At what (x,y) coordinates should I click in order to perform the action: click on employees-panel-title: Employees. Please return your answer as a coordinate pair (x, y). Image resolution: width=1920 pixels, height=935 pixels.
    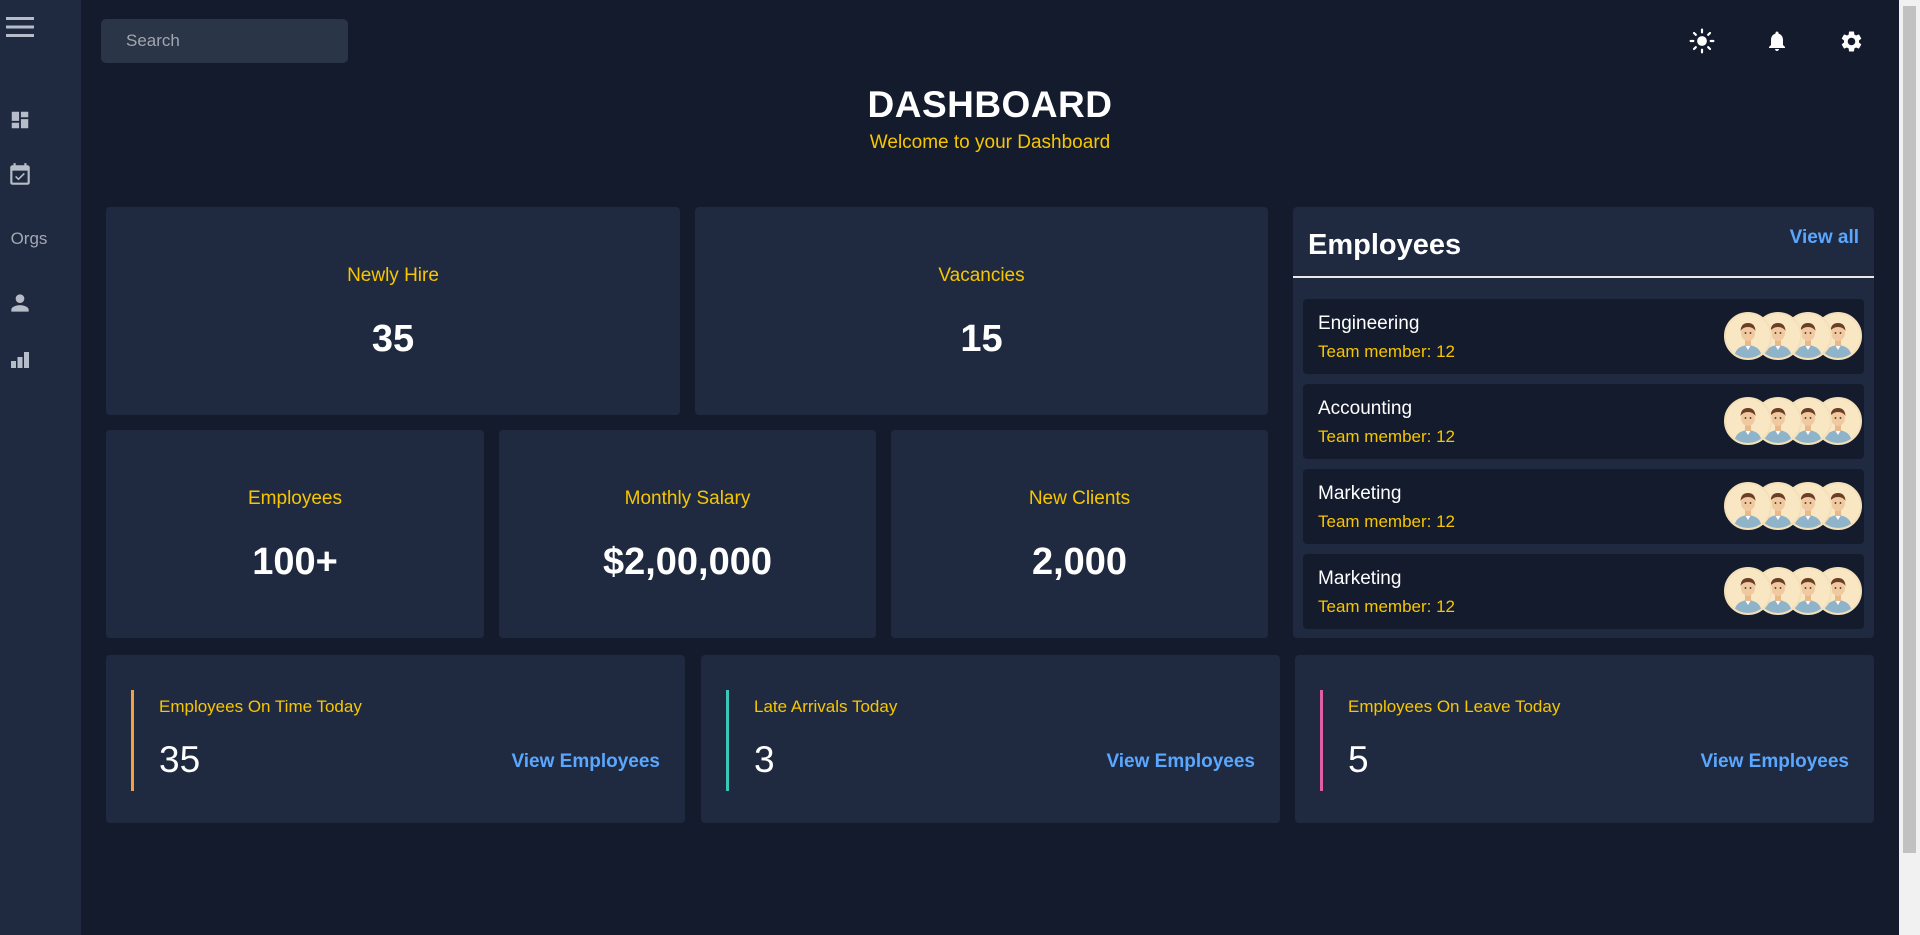
    Looking at the image, I should click on (1385, 245).